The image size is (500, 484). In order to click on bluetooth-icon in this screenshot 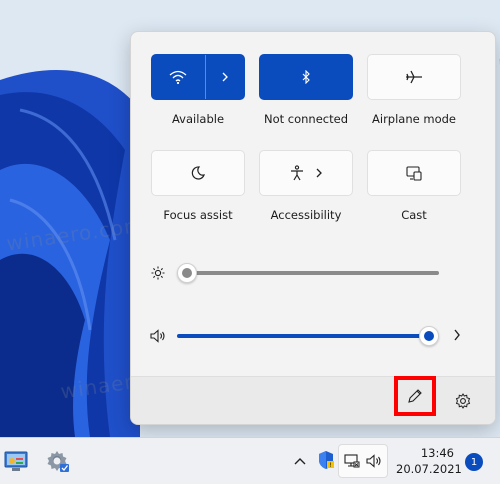, I will do `click(306, 77)`.